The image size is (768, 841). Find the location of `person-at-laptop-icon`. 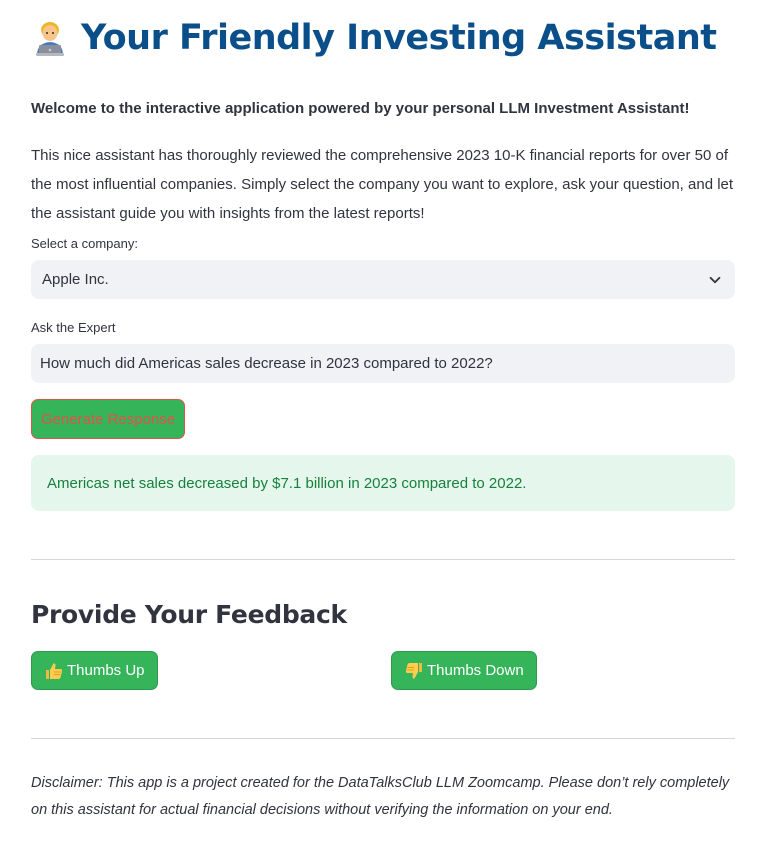

person-at-laptop-icon is located at coordinates (50, 38).